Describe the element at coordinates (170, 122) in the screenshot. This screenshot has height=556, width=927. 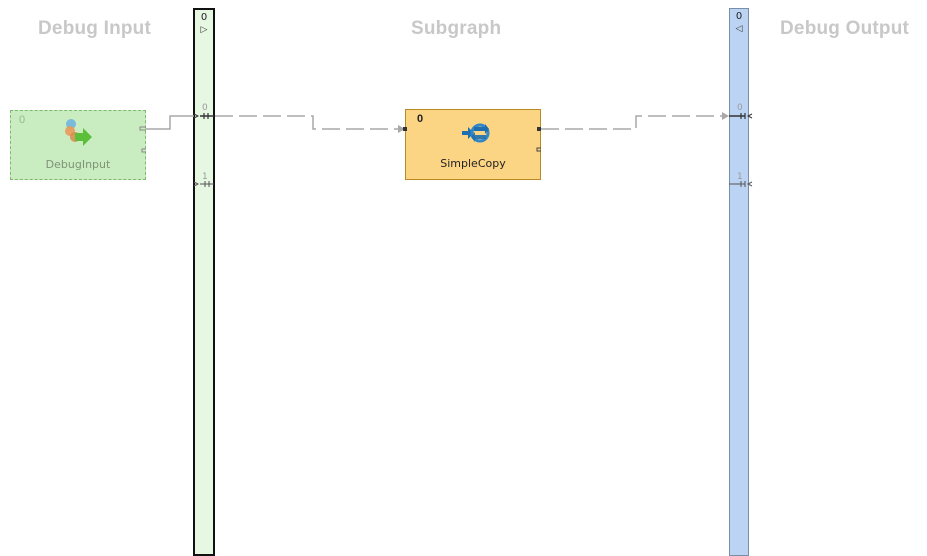
I see `edge-debug-input-to-subgraph-input` at that location.